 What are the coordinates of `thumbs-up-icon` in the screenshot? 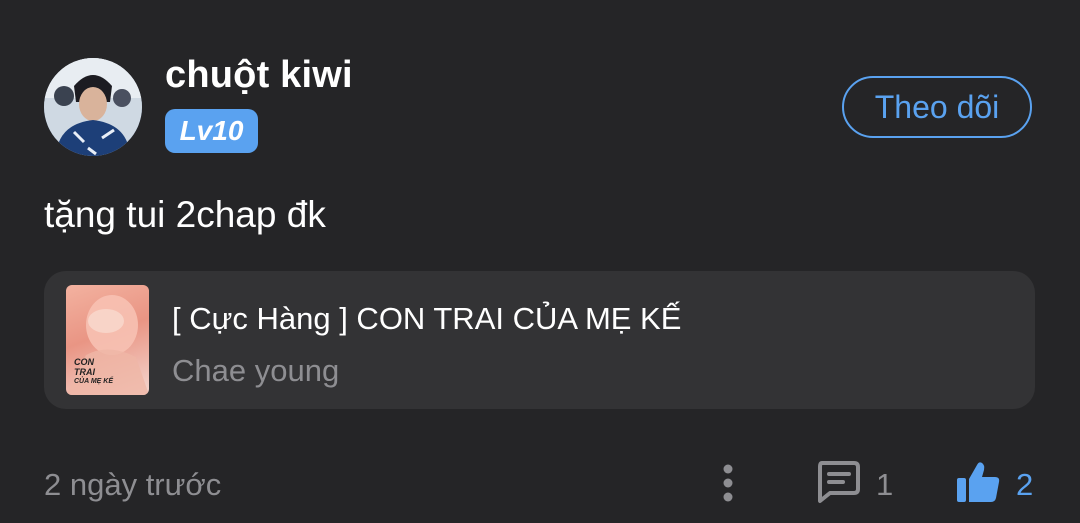 It's located at (978, 482).